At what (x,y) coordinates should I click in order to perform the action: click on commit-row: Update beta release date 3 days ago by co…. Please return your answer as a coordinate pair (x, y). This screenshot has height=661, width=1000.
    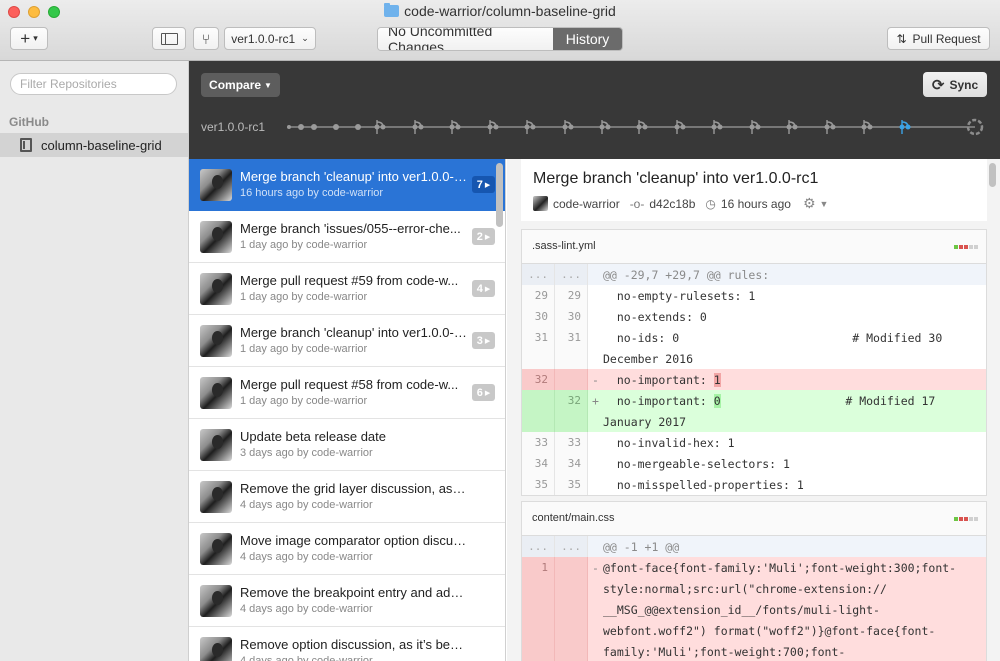
    Looking at the image, I should click on (347, 445).